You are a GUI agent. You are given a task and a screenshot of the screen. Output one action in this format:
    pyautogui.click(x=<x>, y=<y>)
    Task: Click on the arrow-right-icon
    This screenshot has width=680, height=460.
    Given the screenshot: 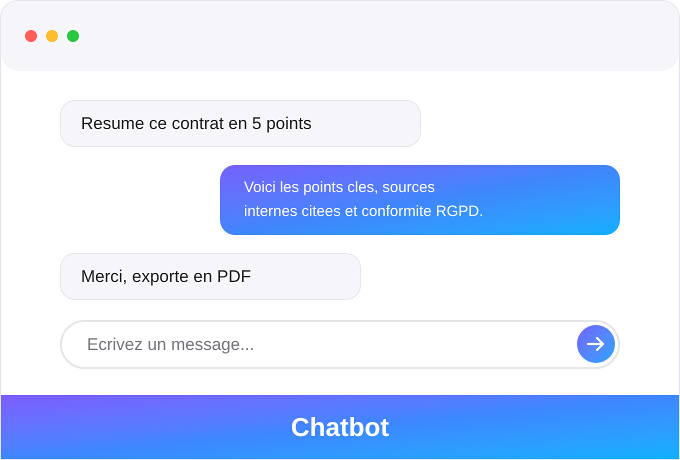 What is the action you would take?
    pyautogui.click(x=596, y=344)
    